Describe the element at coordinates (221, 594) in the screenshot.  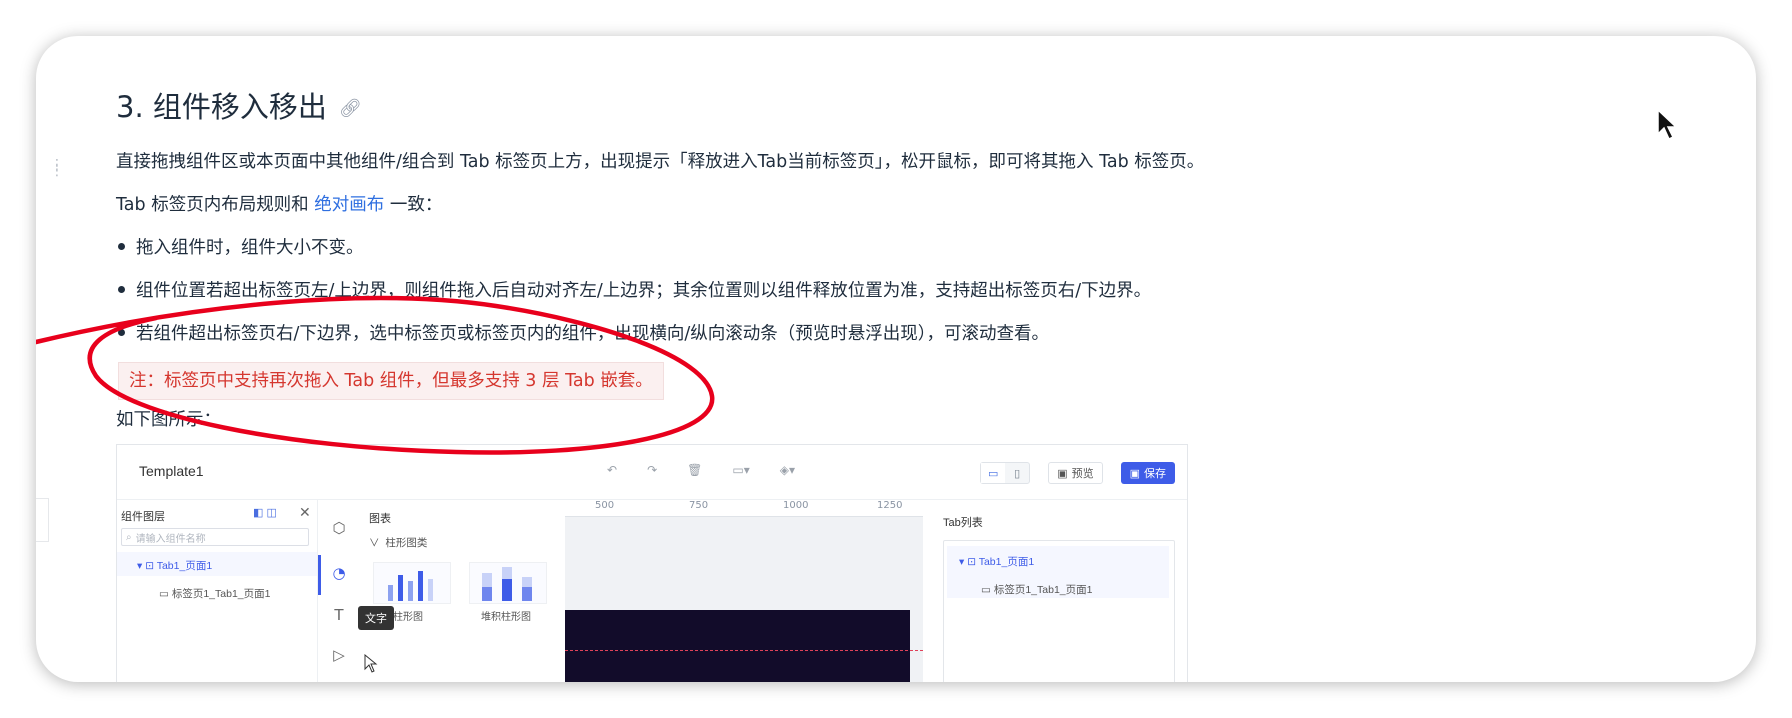
I see `layer-item-label: 标签页1_Tab1_页面1` at that location.